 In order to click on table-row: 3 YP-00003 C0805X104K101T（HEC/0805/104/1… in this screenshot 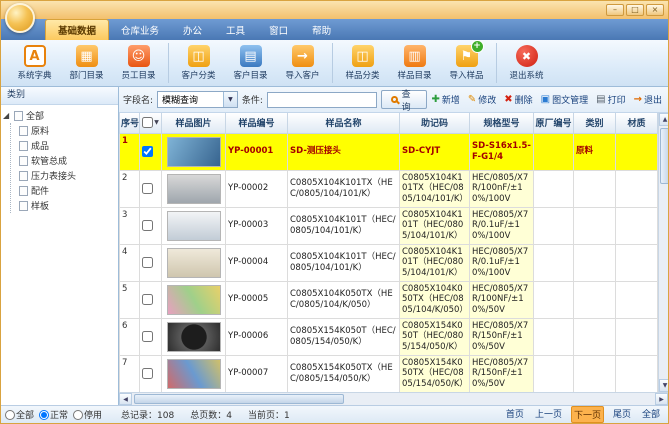, I will do `click(388, 225)`.